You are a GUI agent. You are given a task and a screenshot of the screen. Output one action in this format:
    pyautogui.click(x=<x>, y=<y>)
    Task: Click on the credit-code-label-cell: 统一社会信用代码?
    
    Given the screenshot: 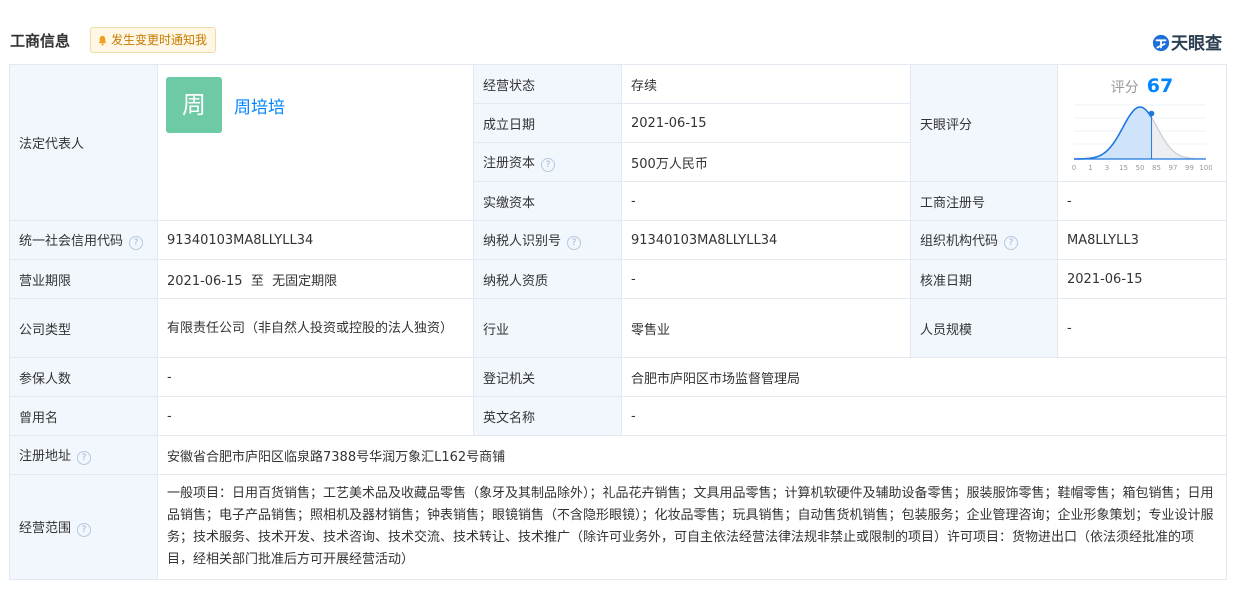 What is the action you would take?
    pyautogui.click(x=83, y=240)
    